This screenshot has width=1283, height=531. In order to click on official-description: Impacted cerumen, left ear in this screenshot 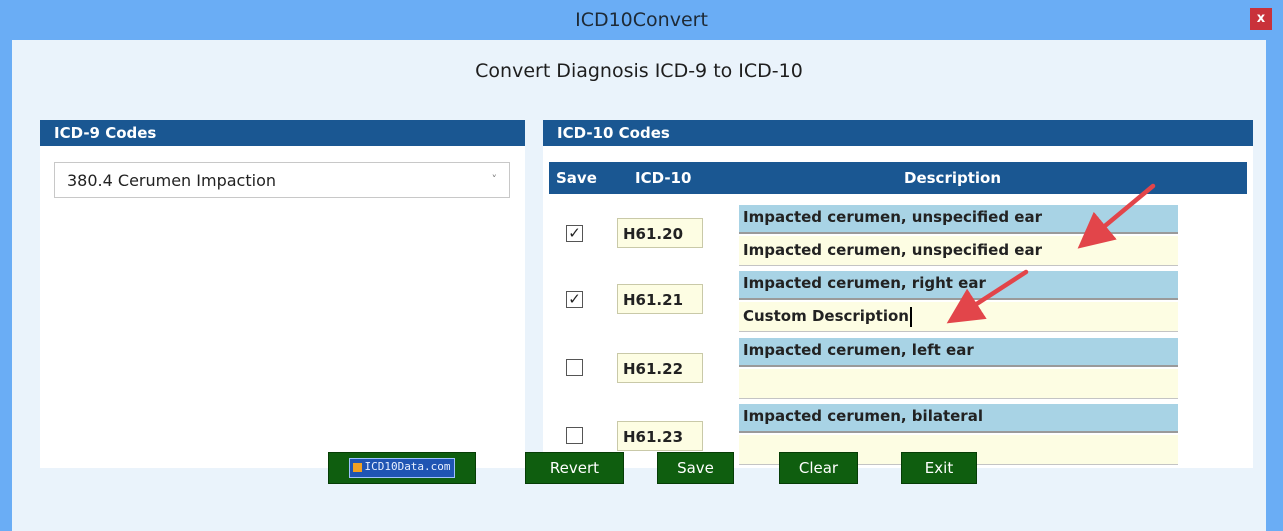, I will do `click(958, 352)`.